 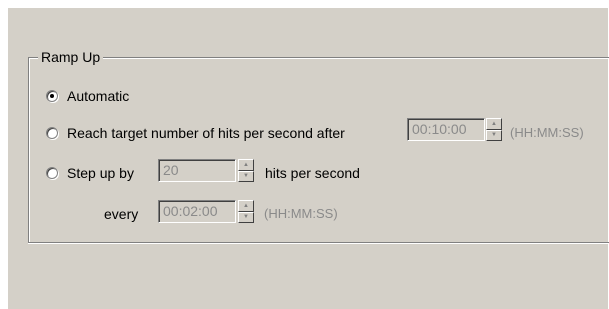 I want to click on reach-target-radio, so click(x=52, y=133).